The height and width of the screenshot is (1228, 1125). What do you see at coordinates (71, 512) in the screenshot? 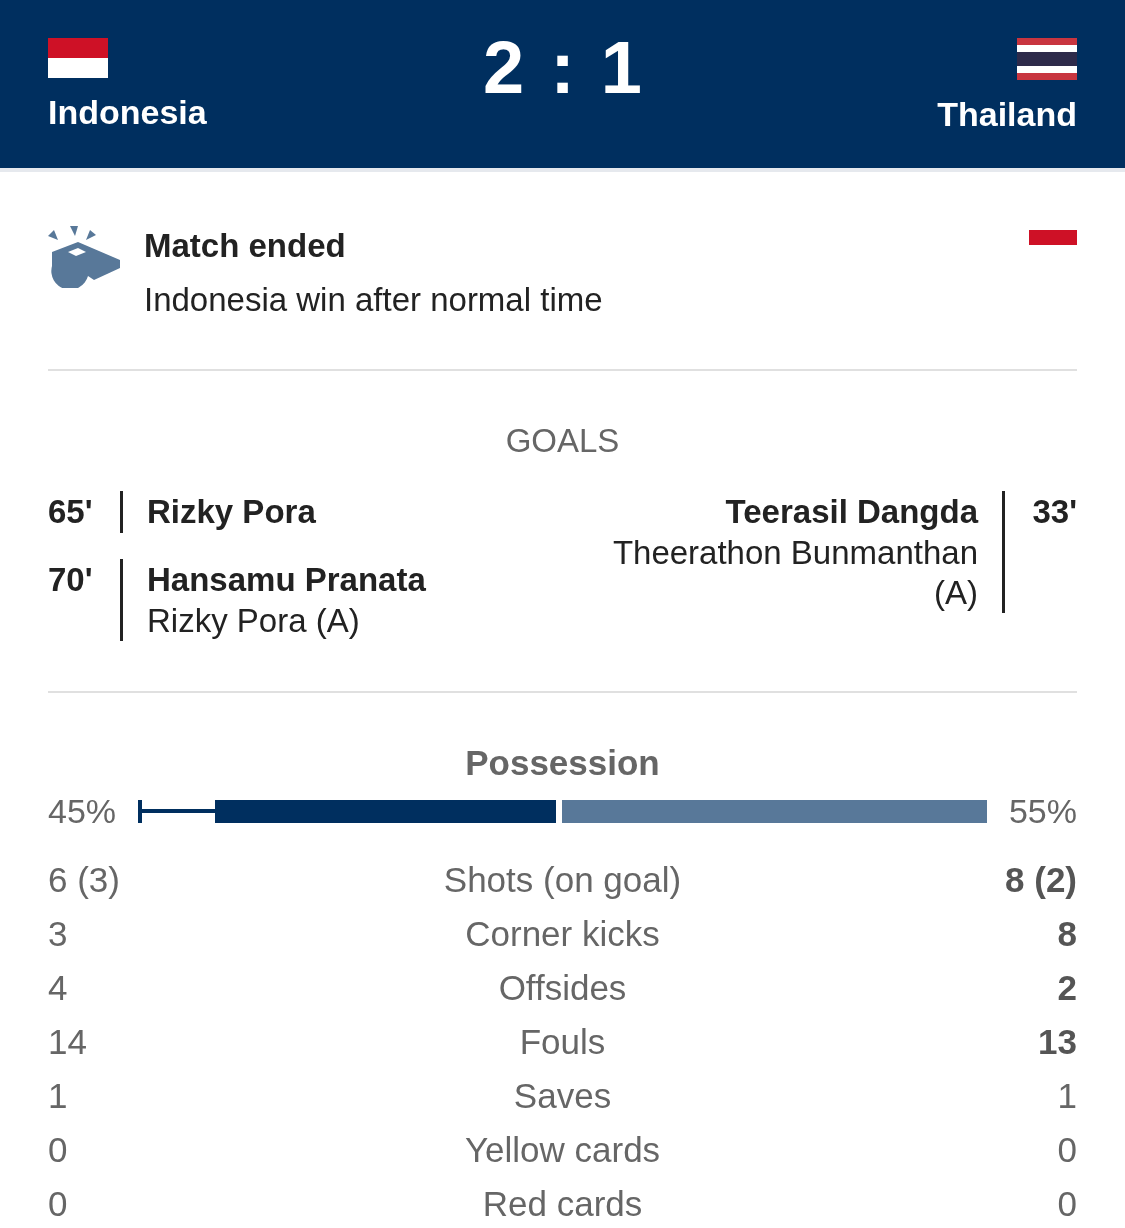
I see `goal-minute: 65'` at bounding box center [71, 512].